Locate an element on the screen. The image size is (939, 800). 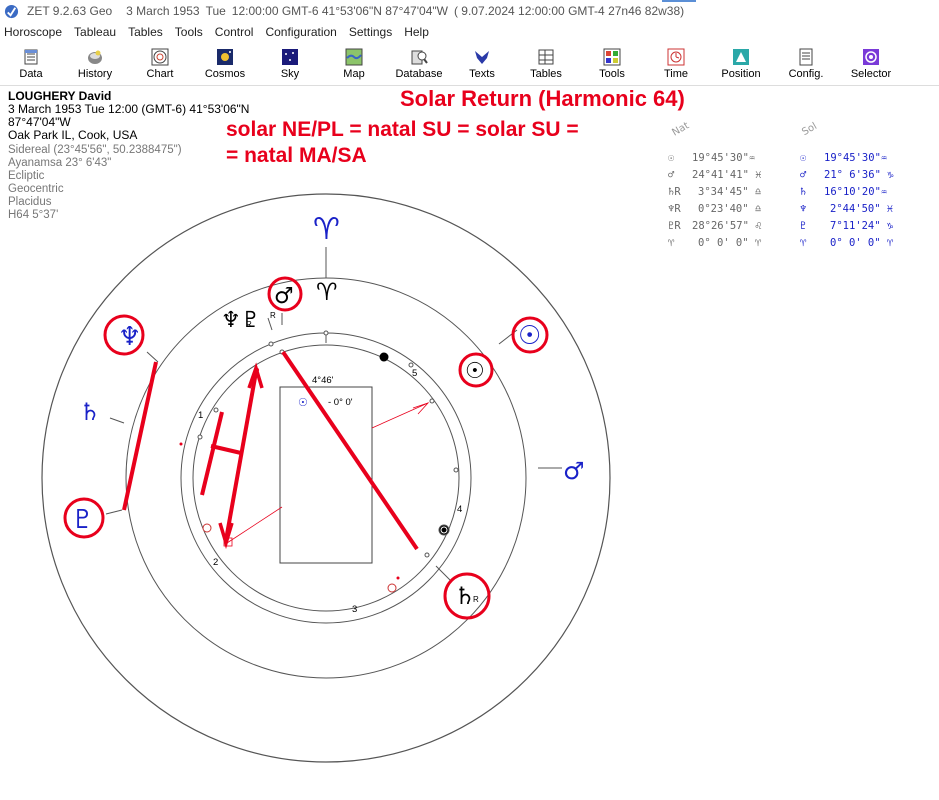
table-row: ♄R 3°34'45" ♎ ♄ 16°10'20"♒ is located at coordinates (793, 193).